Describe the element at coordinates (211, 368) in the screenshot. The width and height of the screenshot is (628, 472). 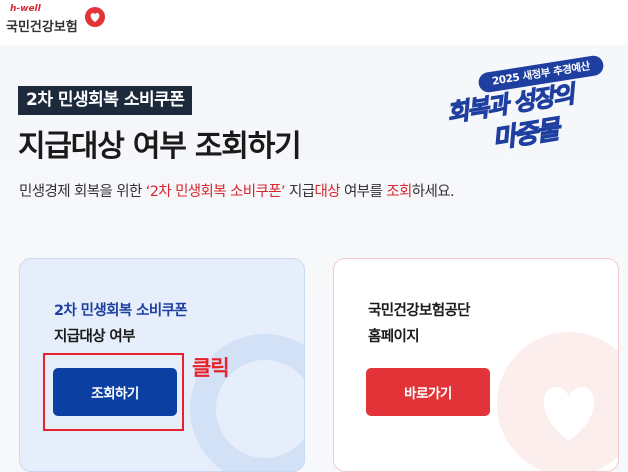
I see `click-annotation-label: 클릭` at that location.